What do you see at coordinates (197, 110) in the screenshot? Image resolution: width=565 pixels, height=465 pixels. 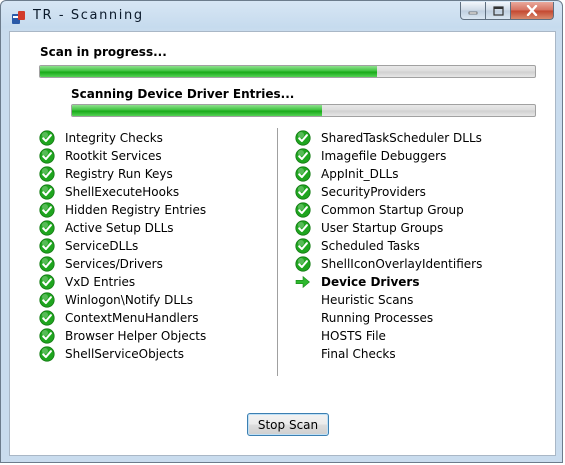 I see `sub-progress-fill` at bounding box center [197, 110].